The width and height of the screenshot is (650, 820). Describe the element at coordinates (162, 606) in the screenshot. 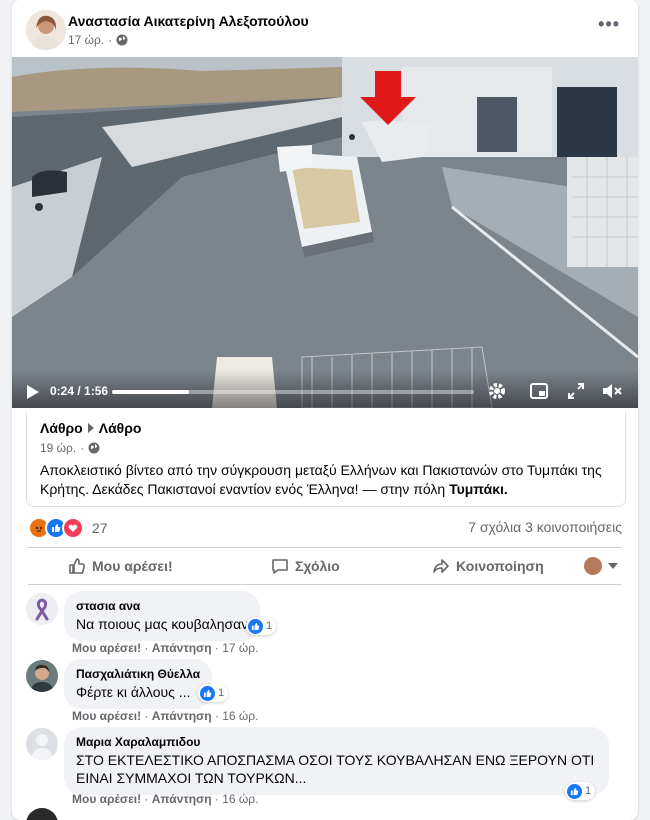

I see `commenter-name: στασια ανα` at that location.